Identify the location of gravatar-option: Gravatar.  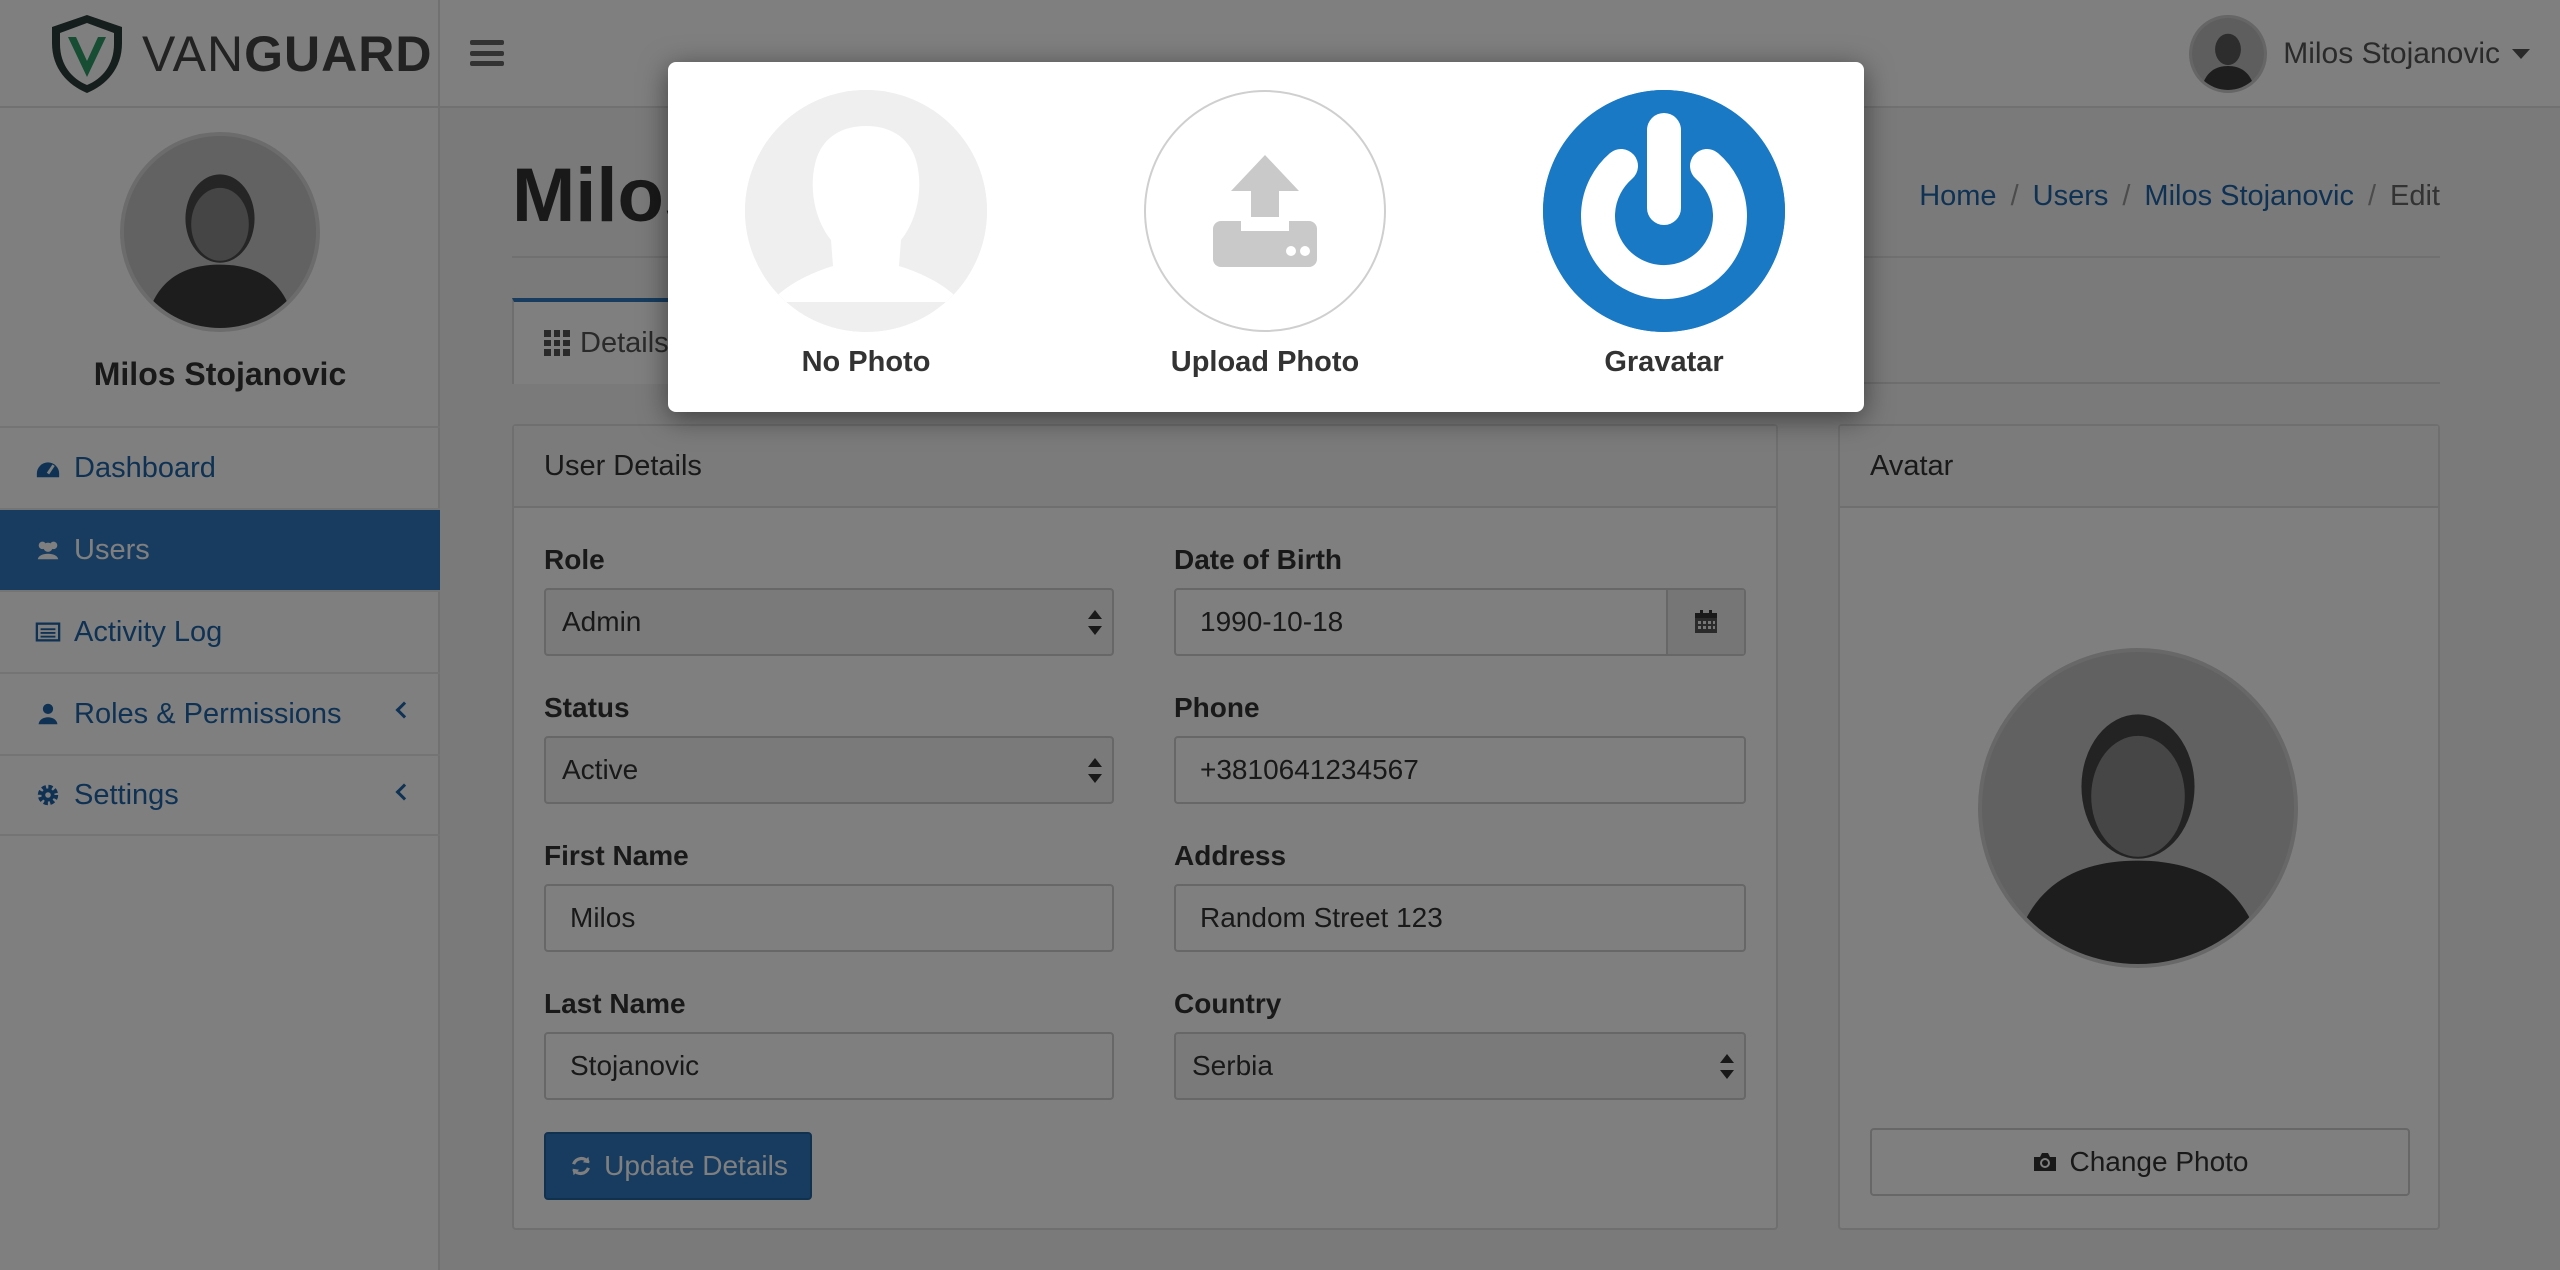
(1664, 234).